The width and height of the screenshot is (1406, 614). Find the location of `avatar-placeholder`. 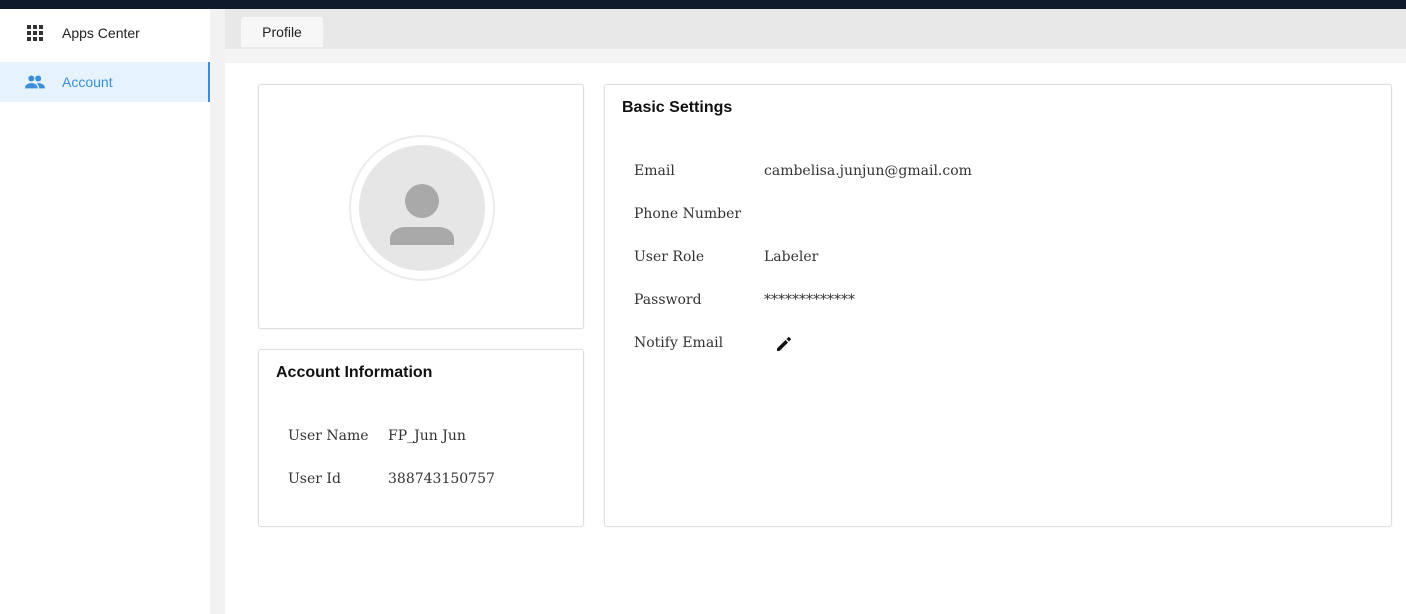

avatar-placeholder is located at coordinates (422, 208).